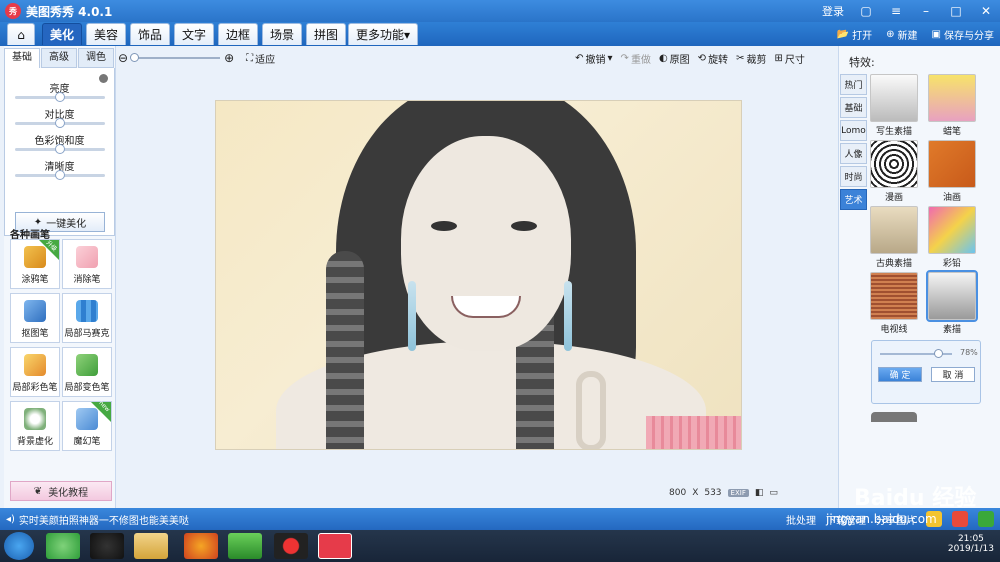 The height and width of the screenshot is (562, 1000). What do you see at coordinates (901, 34) in the screenshot?
I see `new-button: ⊕ 新建` at bounding box center [901, 34].